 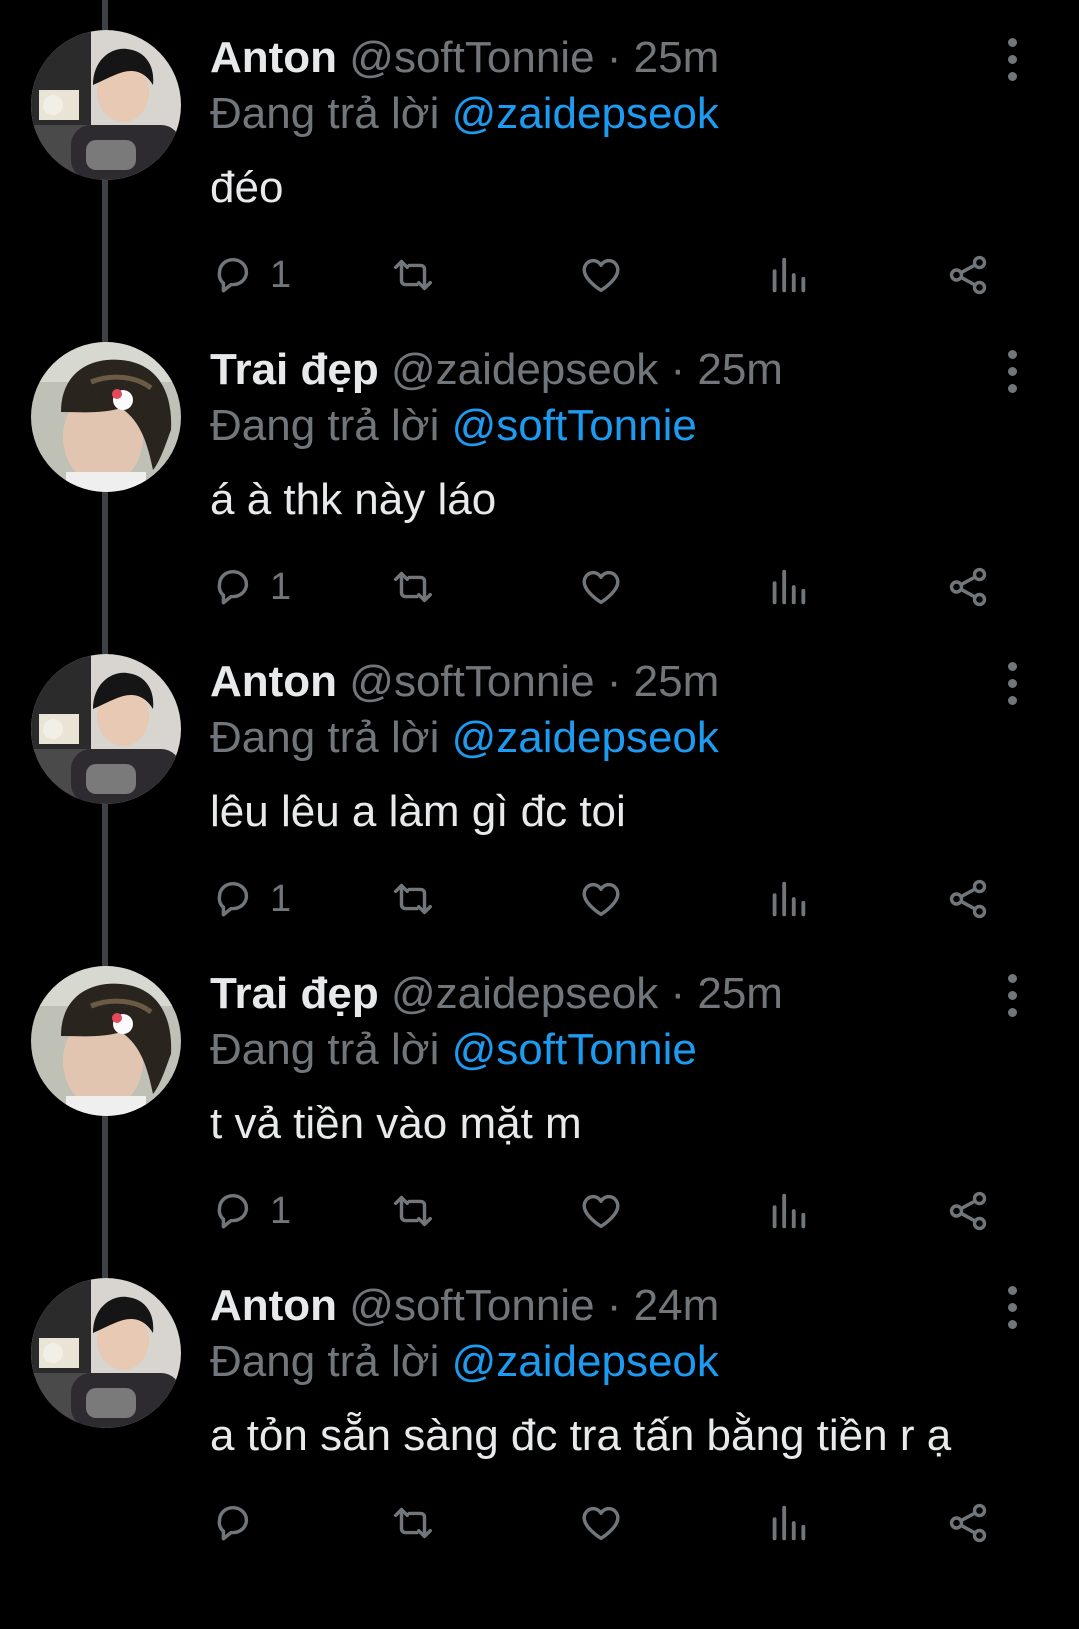 I want to click on tweet-header: Anton @softTonnie · 25m, so click(x=464, y=58).